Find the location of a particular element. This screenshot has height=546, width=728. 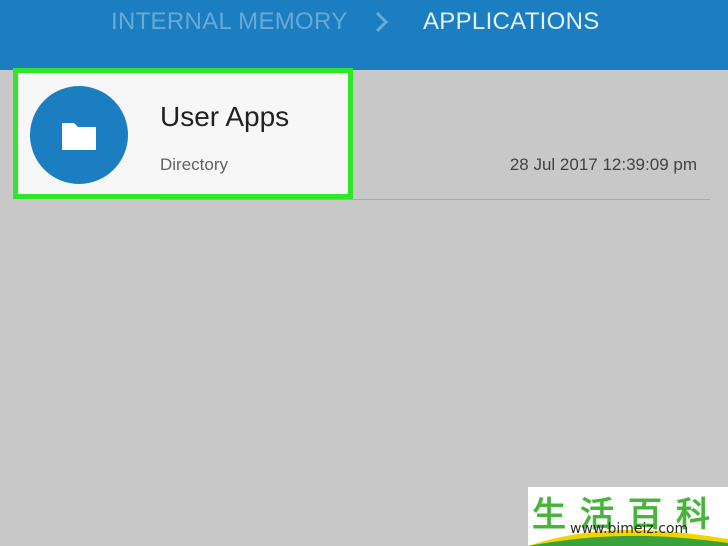

folder-avatar is located at coordinates (79, 135).